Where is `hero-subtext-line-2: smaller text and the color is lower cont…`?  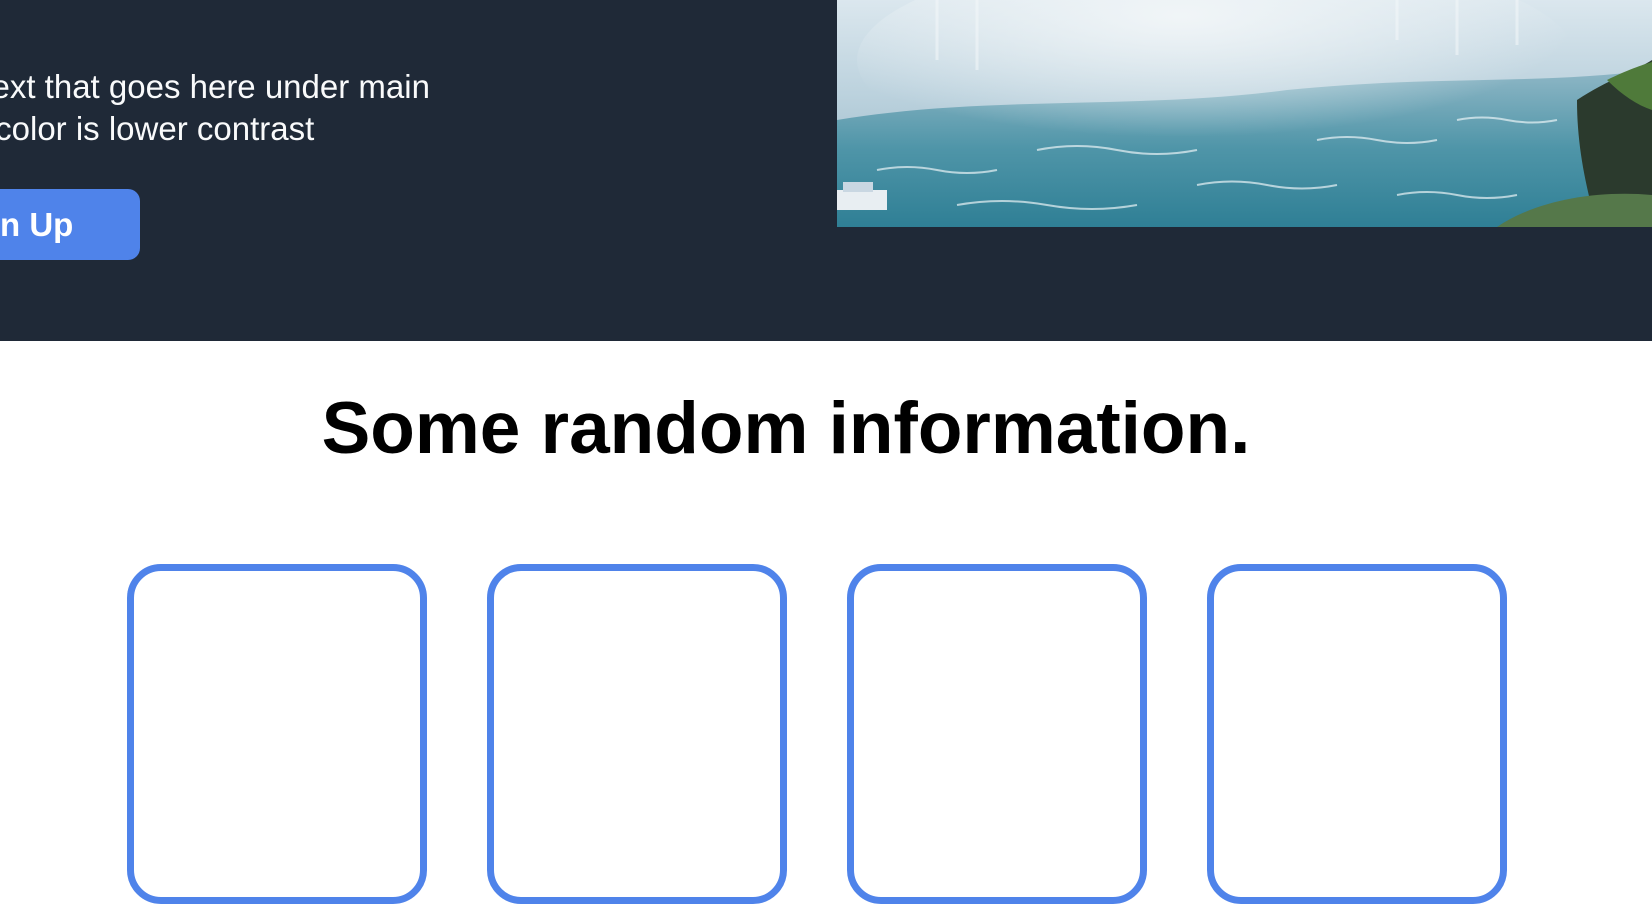
hero-subtext-line-2: smaller text and the color is lower cont… is located at coordinates (157, 128).